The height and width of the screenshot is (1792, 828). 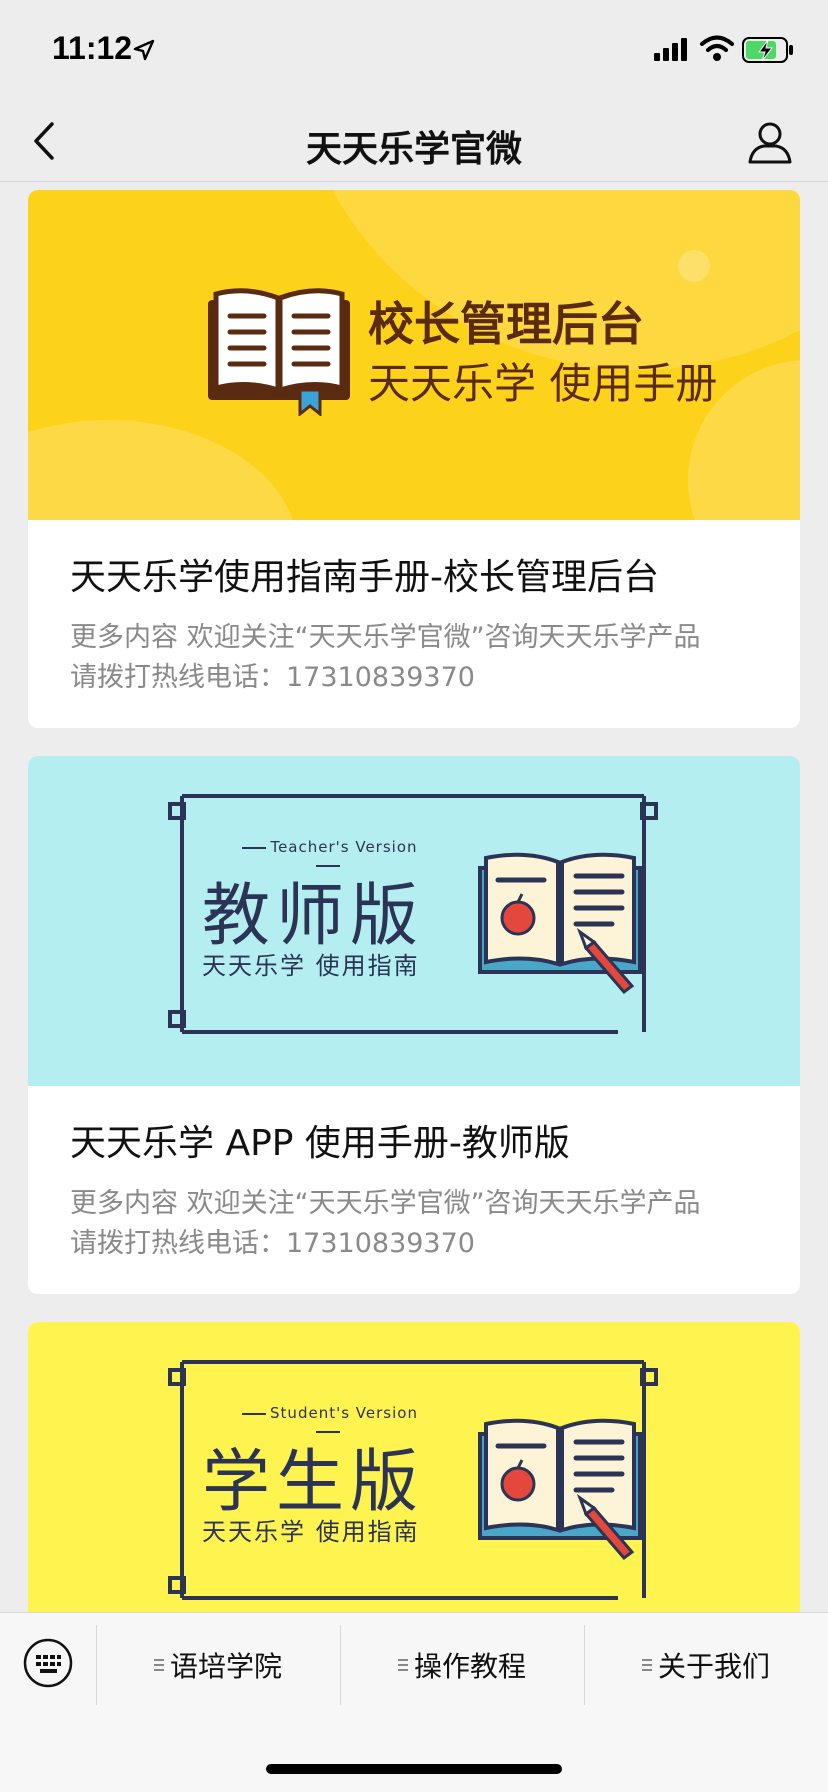 I want to click on cellular-signal-icon, so click(x=670, y=49).